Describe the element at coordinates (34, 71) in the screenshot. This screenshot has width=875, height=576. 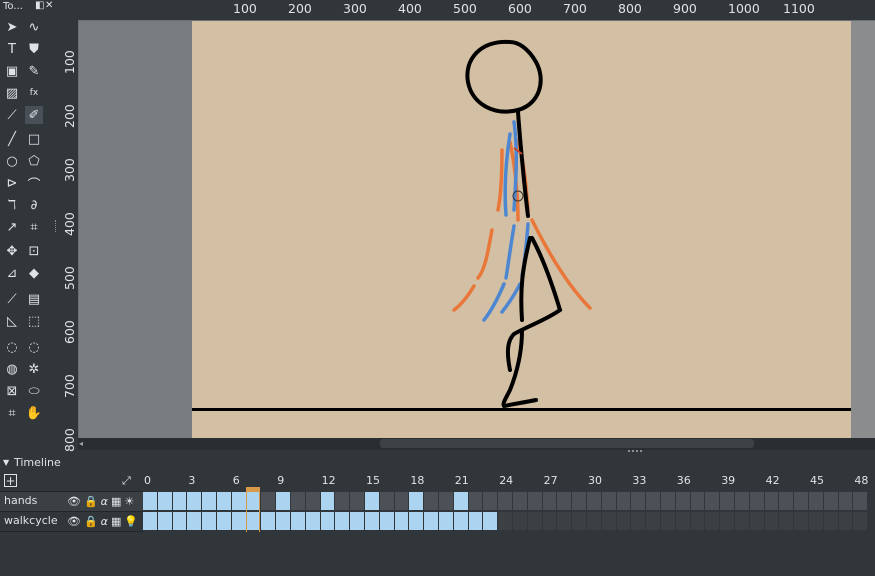
I see `pencil-edit-icon: ✎` at that location.